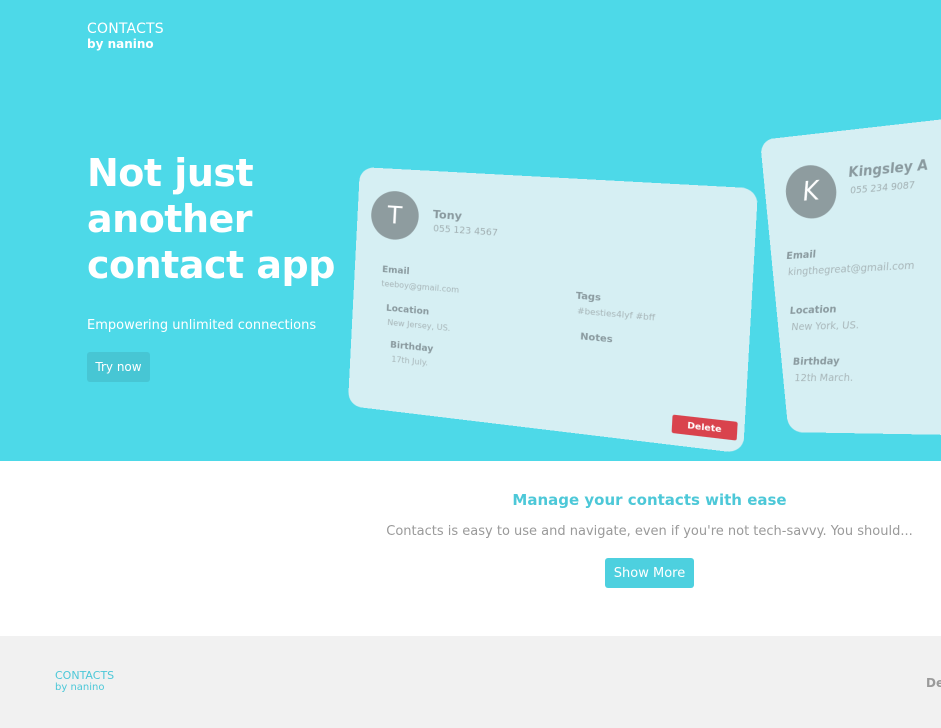 This screenshot has height=728, width=941. What do you see at coordinates (420, 286) in the screenshot?
I see `email-value: teeboy@gmail.com` at bounding box center [420, 286].